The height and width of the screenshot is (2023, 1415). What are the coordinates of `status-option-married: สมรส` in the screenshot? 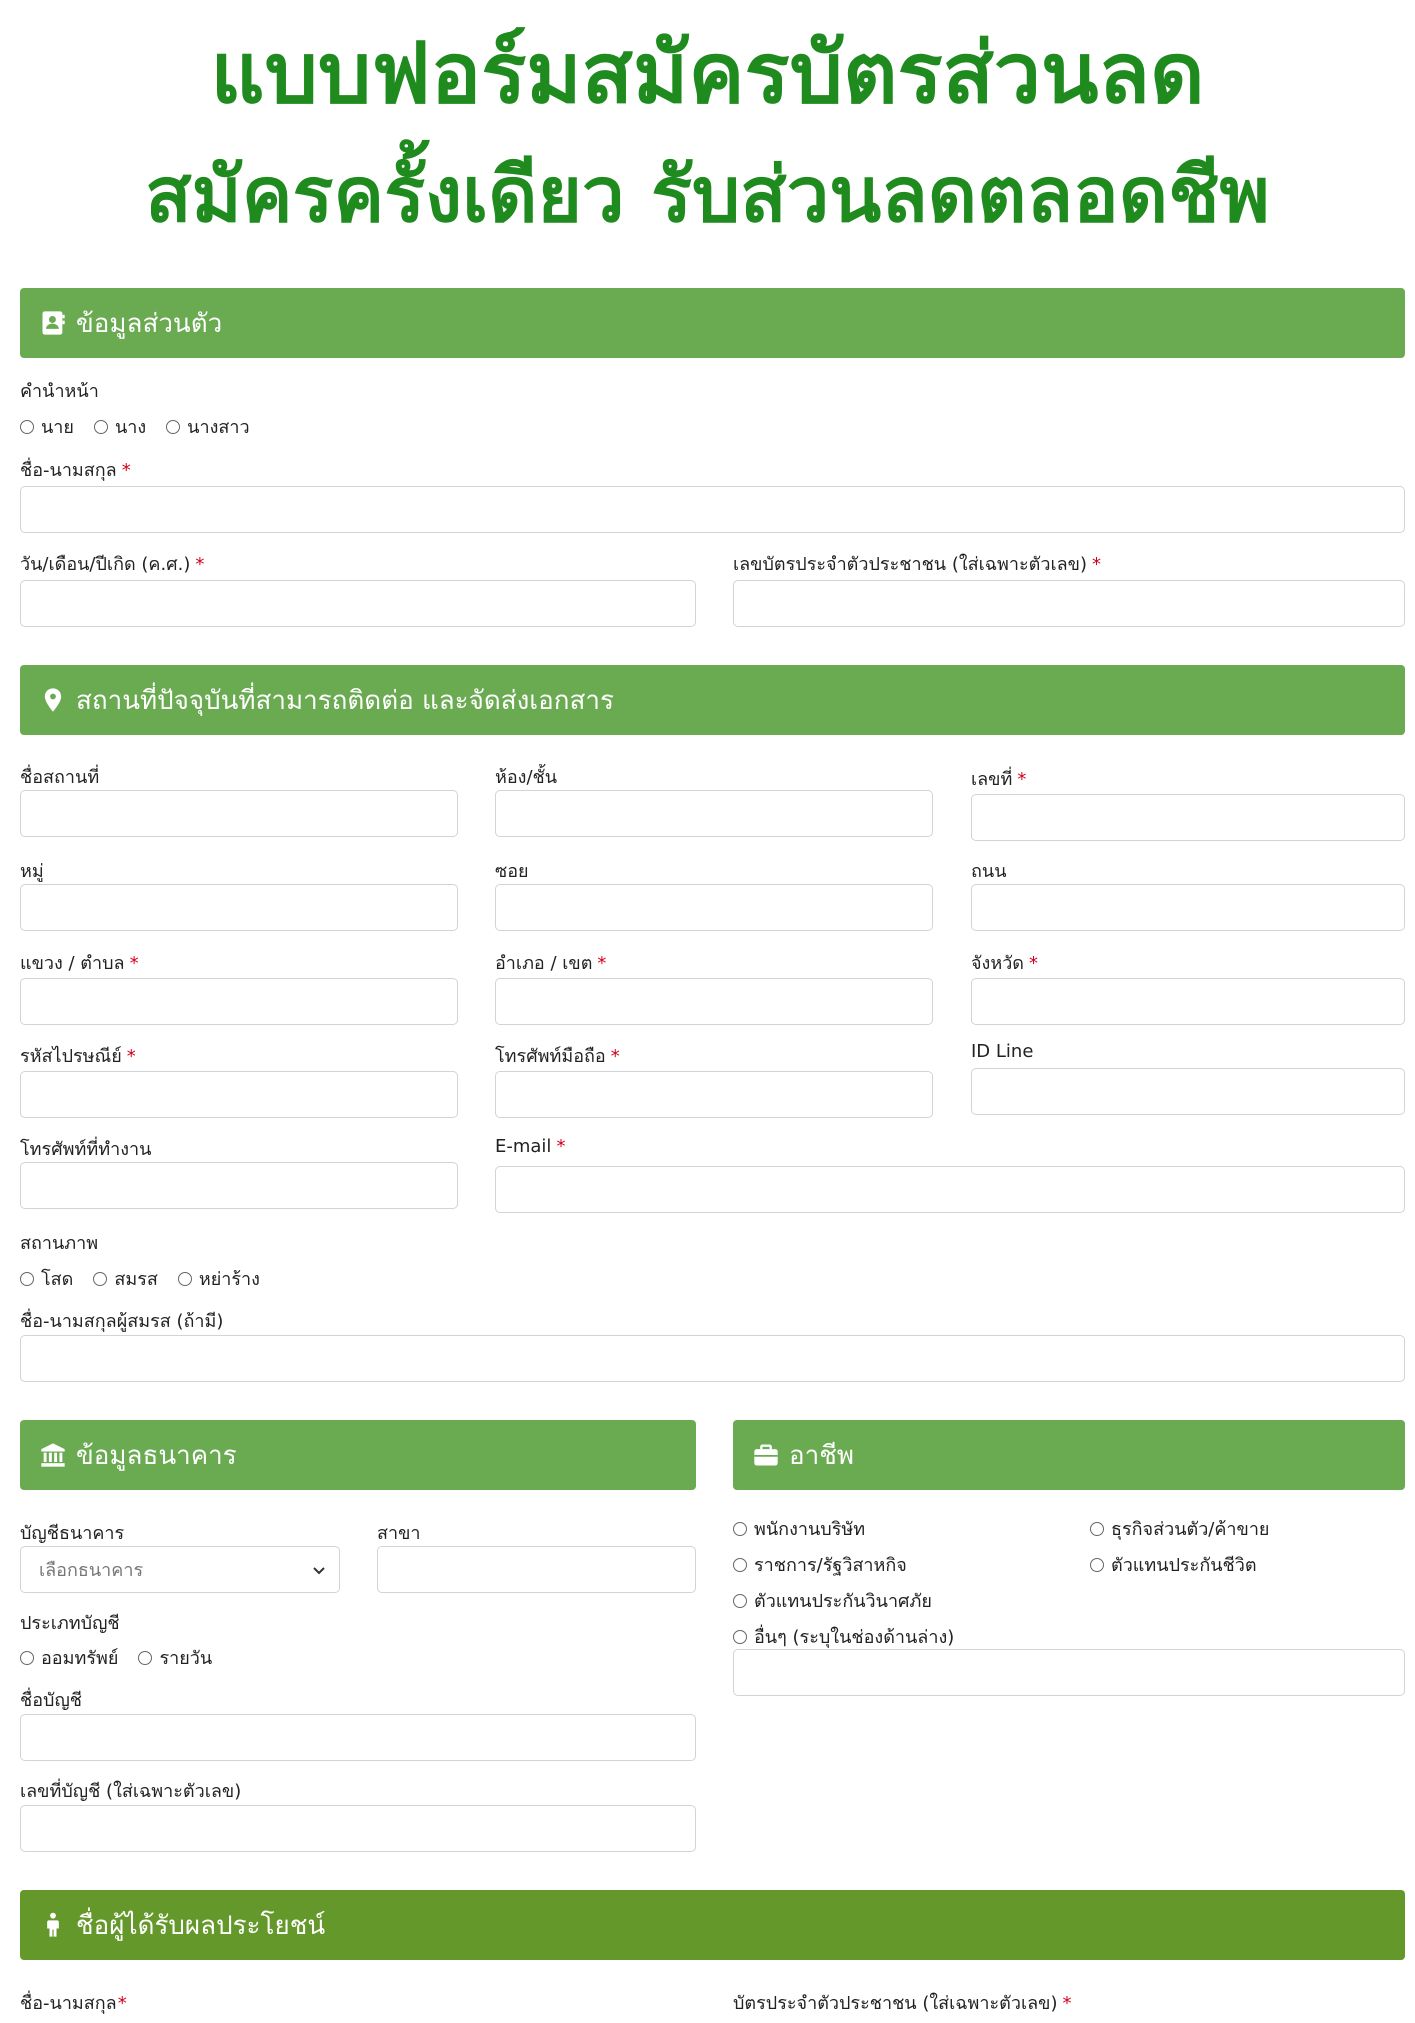 It's located at (125, 1278).